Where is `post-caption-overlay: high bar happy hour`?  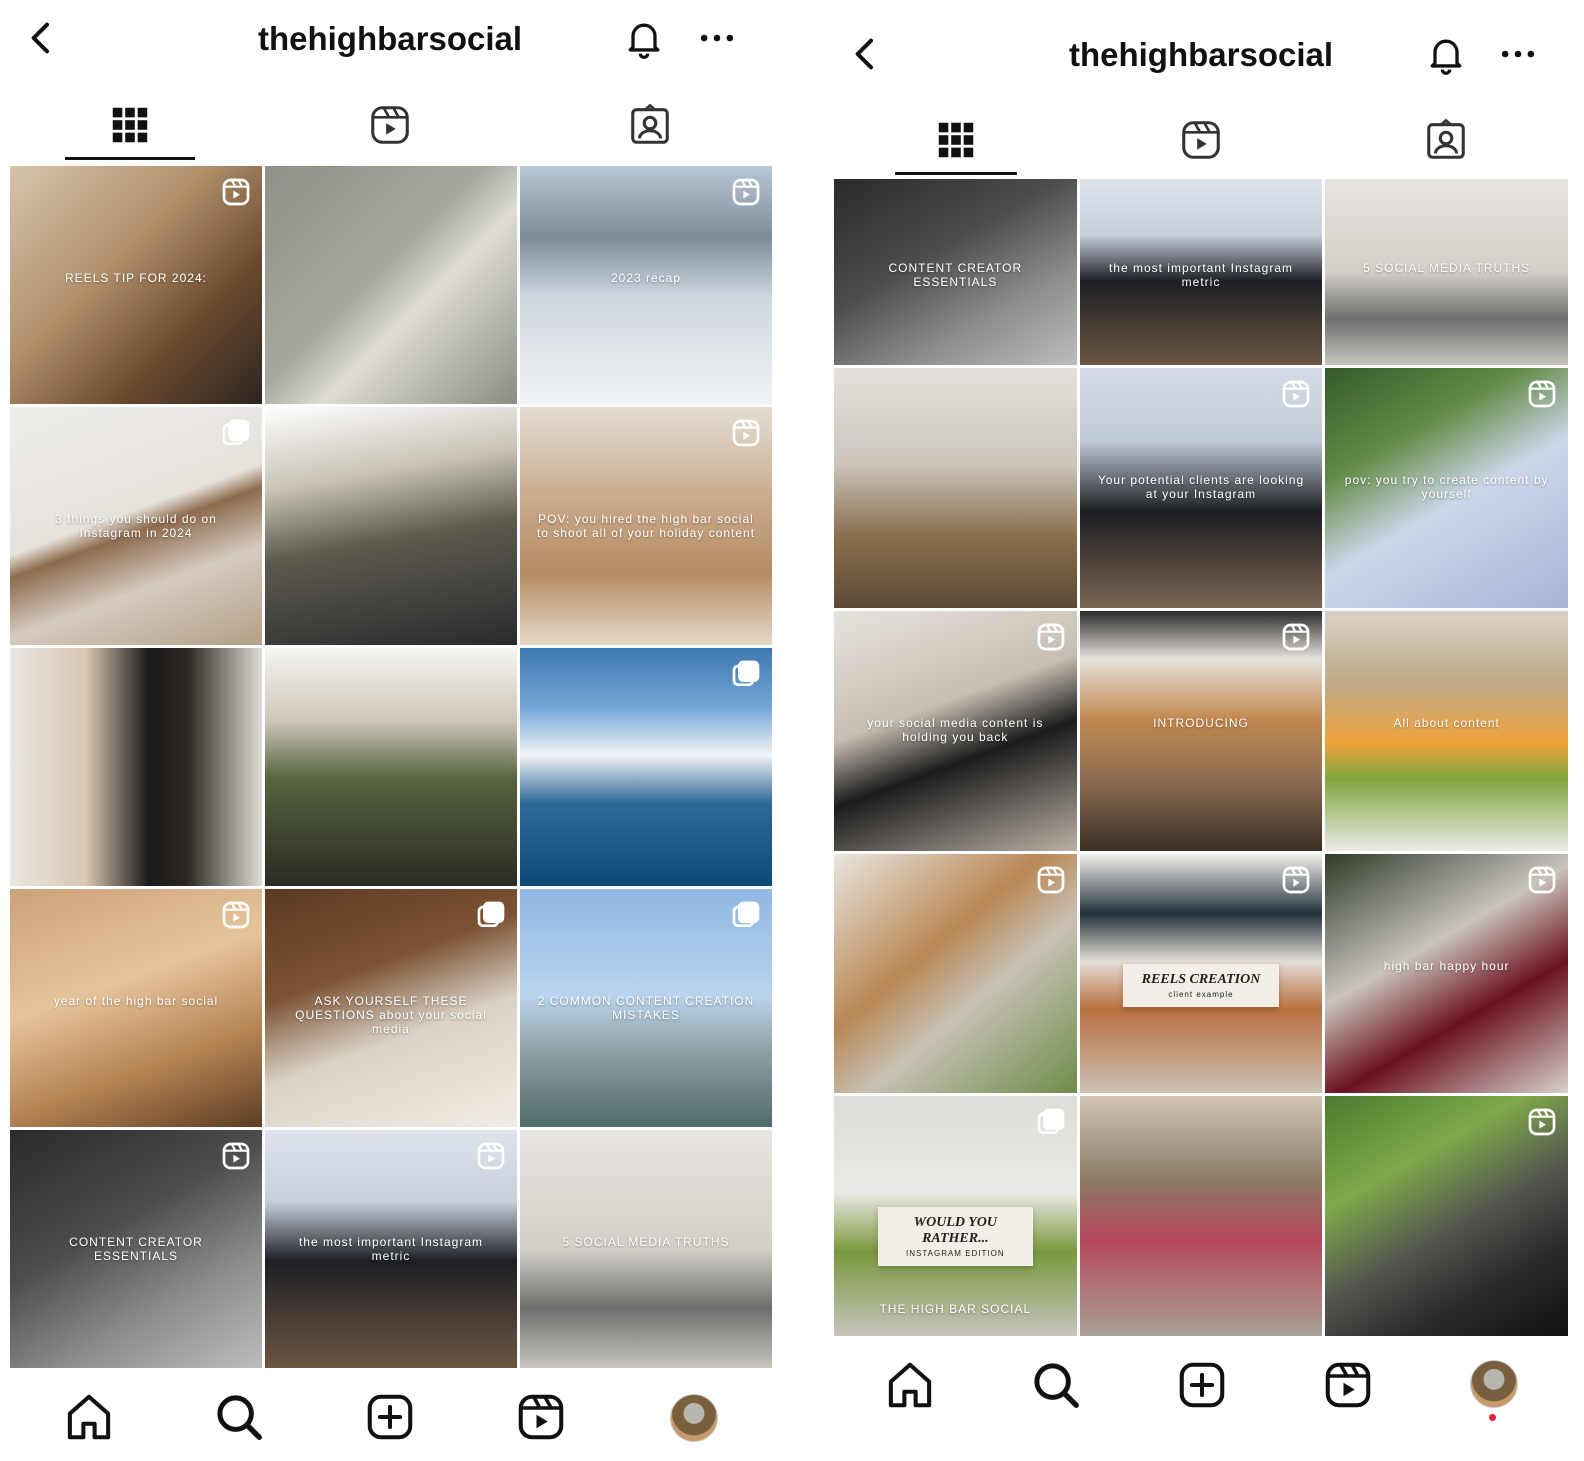 post-caption-overlay: high bar happy hour is located at coordinates (1446, 965).